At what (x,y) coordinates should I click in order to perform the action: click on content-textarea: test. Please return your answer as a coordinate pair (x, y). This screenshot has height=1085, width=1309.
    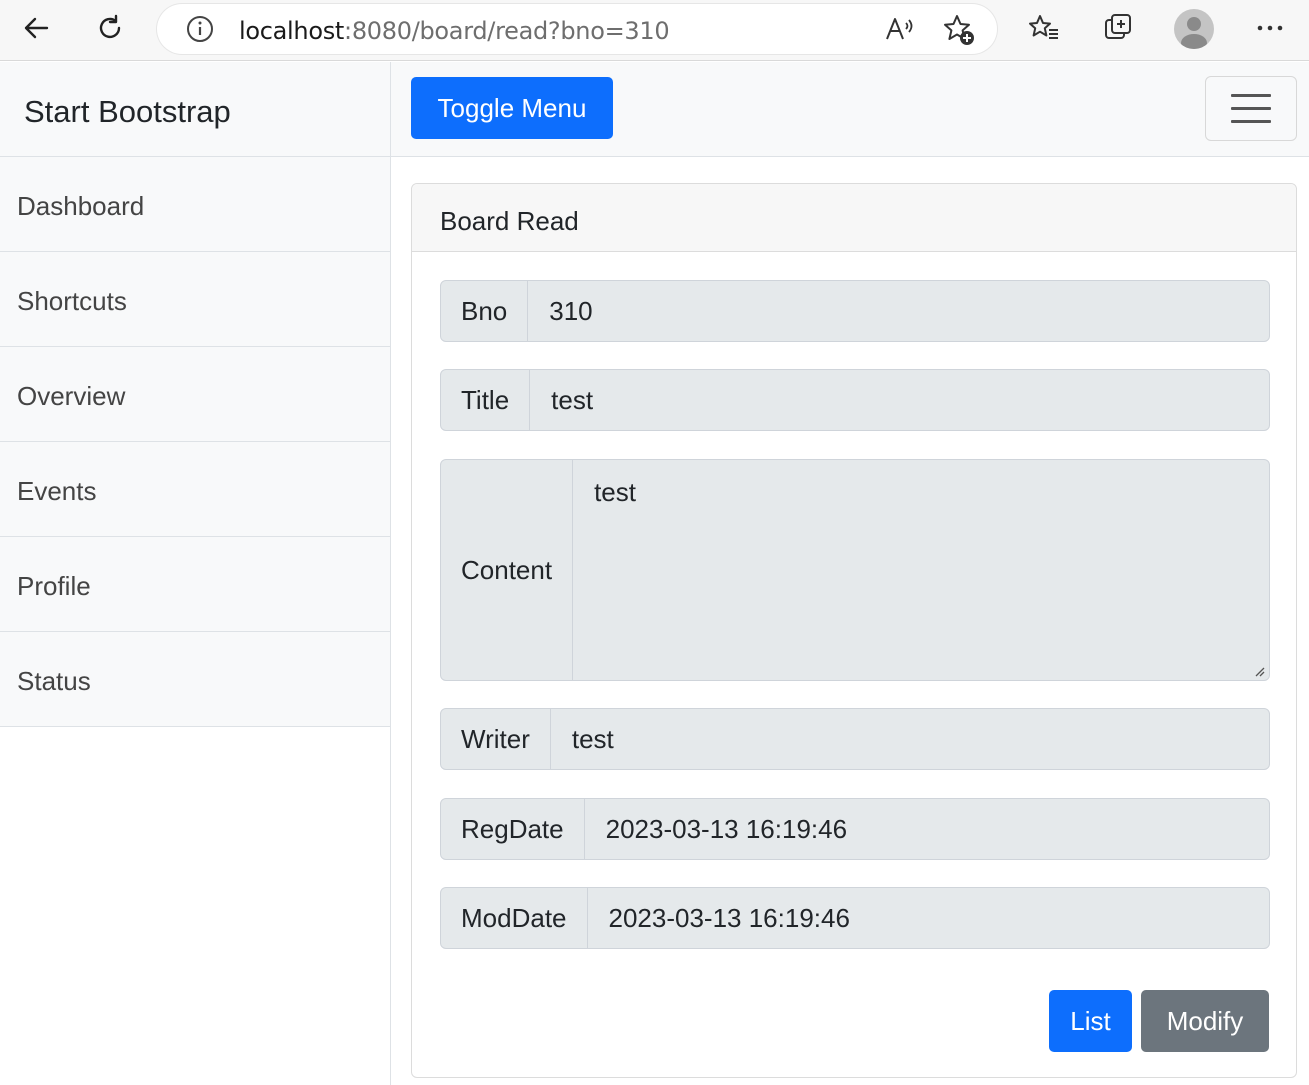
    Looking at the image, I should click on (921, 570).